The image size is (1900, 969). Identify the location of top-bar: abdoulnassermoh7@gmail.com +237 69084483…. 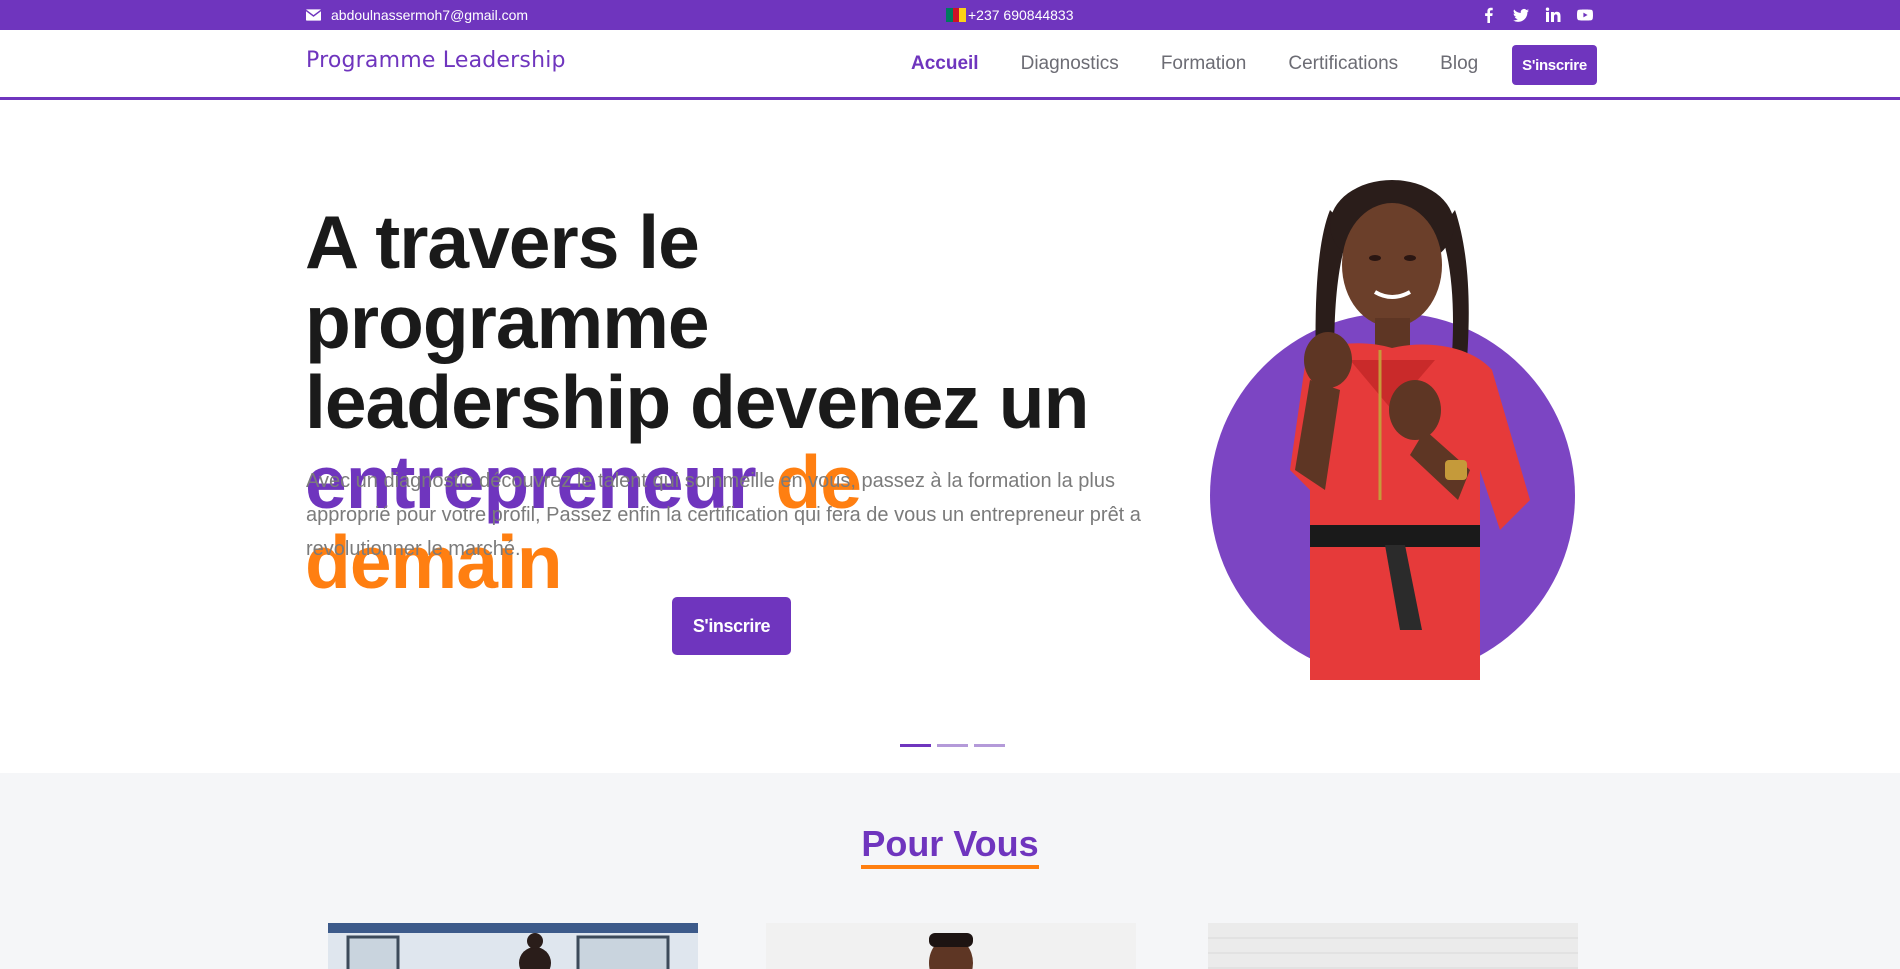
(950, 15).